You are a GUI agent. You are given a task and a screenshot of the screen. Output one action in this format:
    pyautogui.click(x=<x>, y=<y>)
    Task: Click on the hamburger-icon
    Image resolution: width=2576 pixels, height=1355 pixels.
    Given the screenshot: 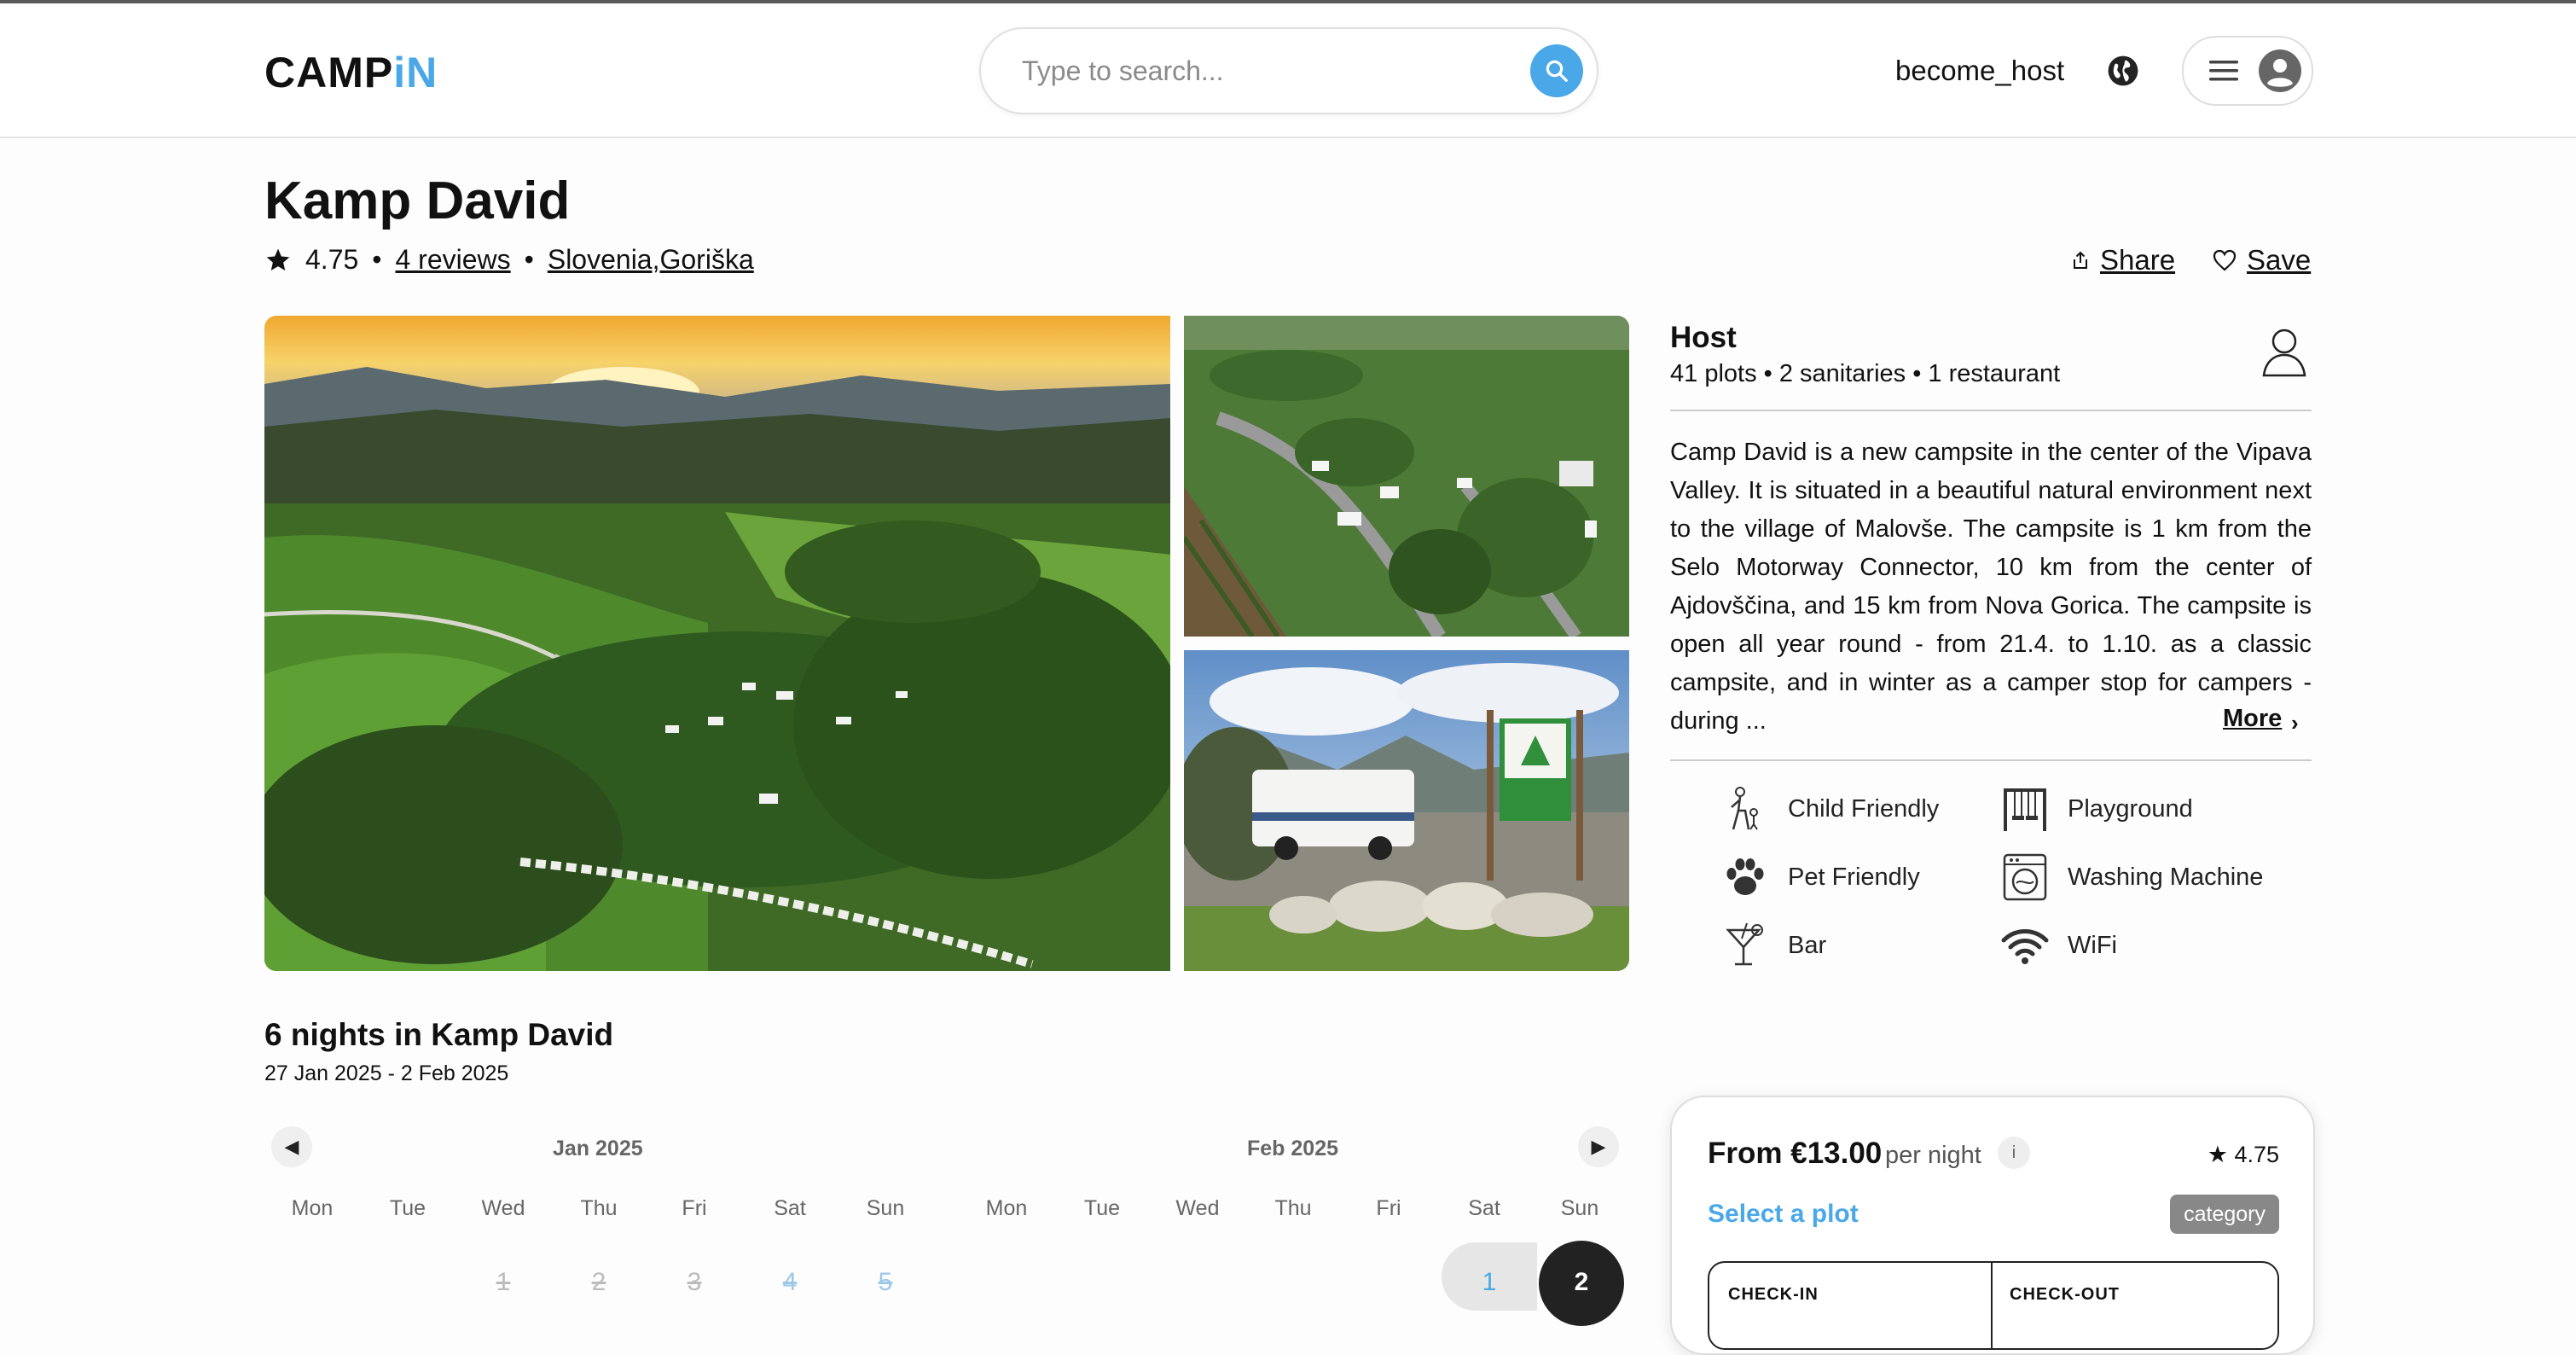 What is the action you would take?
    pyautogui.click(x=2223, y=71)
    